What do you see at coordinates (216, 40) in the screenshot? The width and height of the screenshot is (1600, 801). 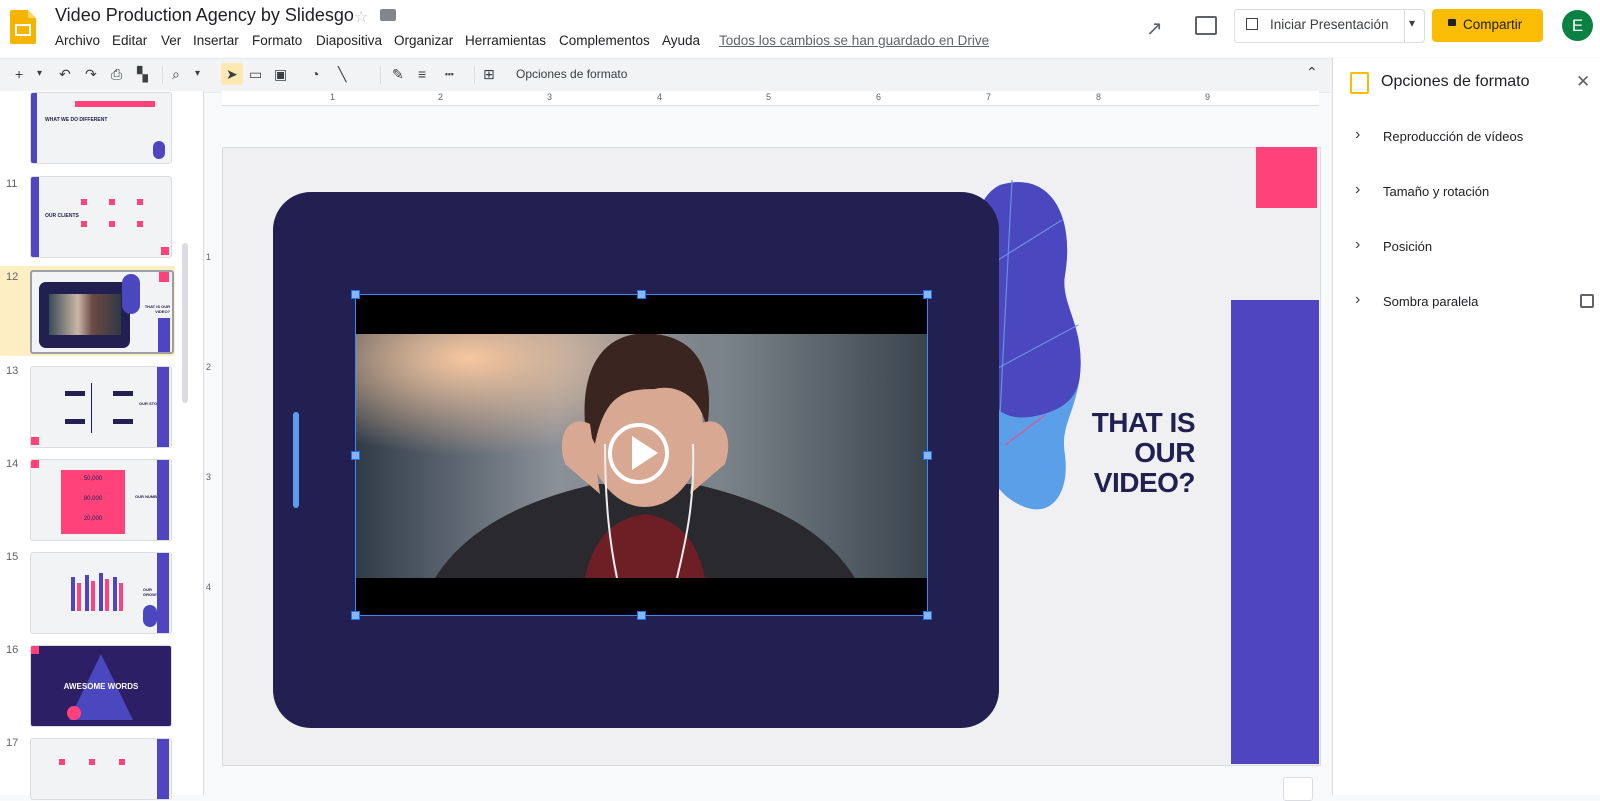 I see `menu-insertar: Insertar` at bounding box center [216, 40].